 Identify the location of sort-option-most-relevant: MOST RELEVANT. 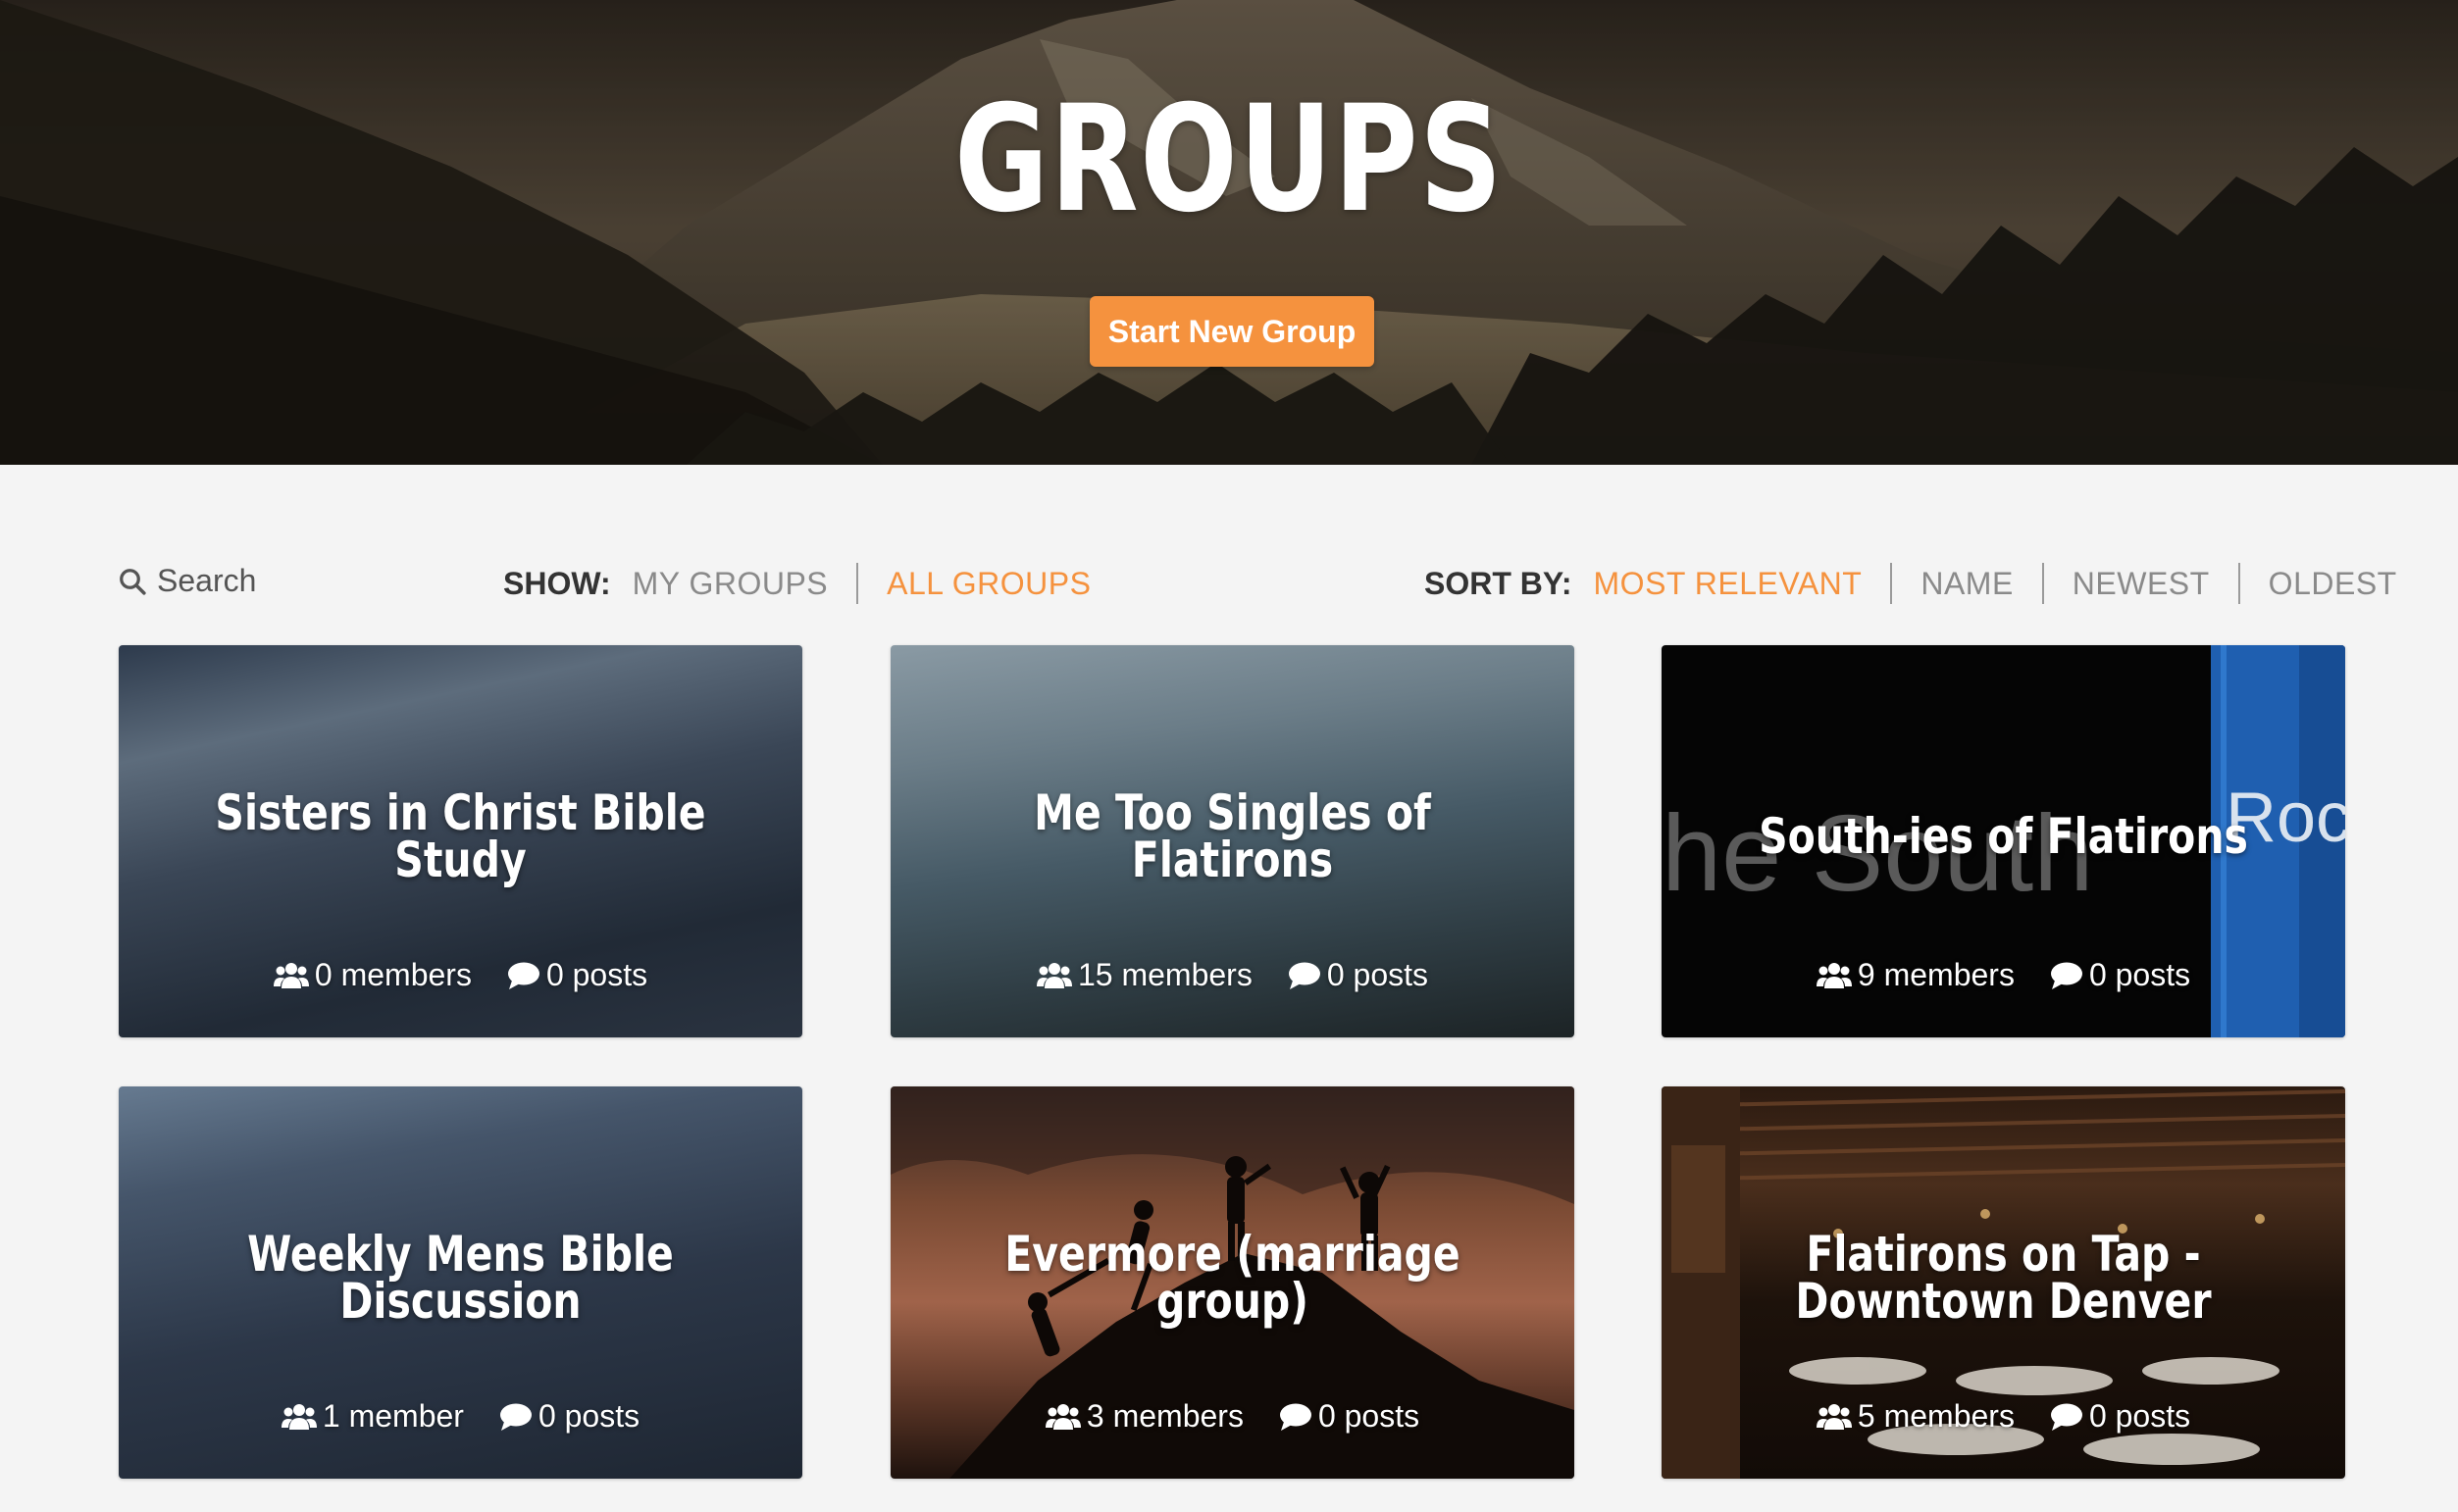
(1742, 583).